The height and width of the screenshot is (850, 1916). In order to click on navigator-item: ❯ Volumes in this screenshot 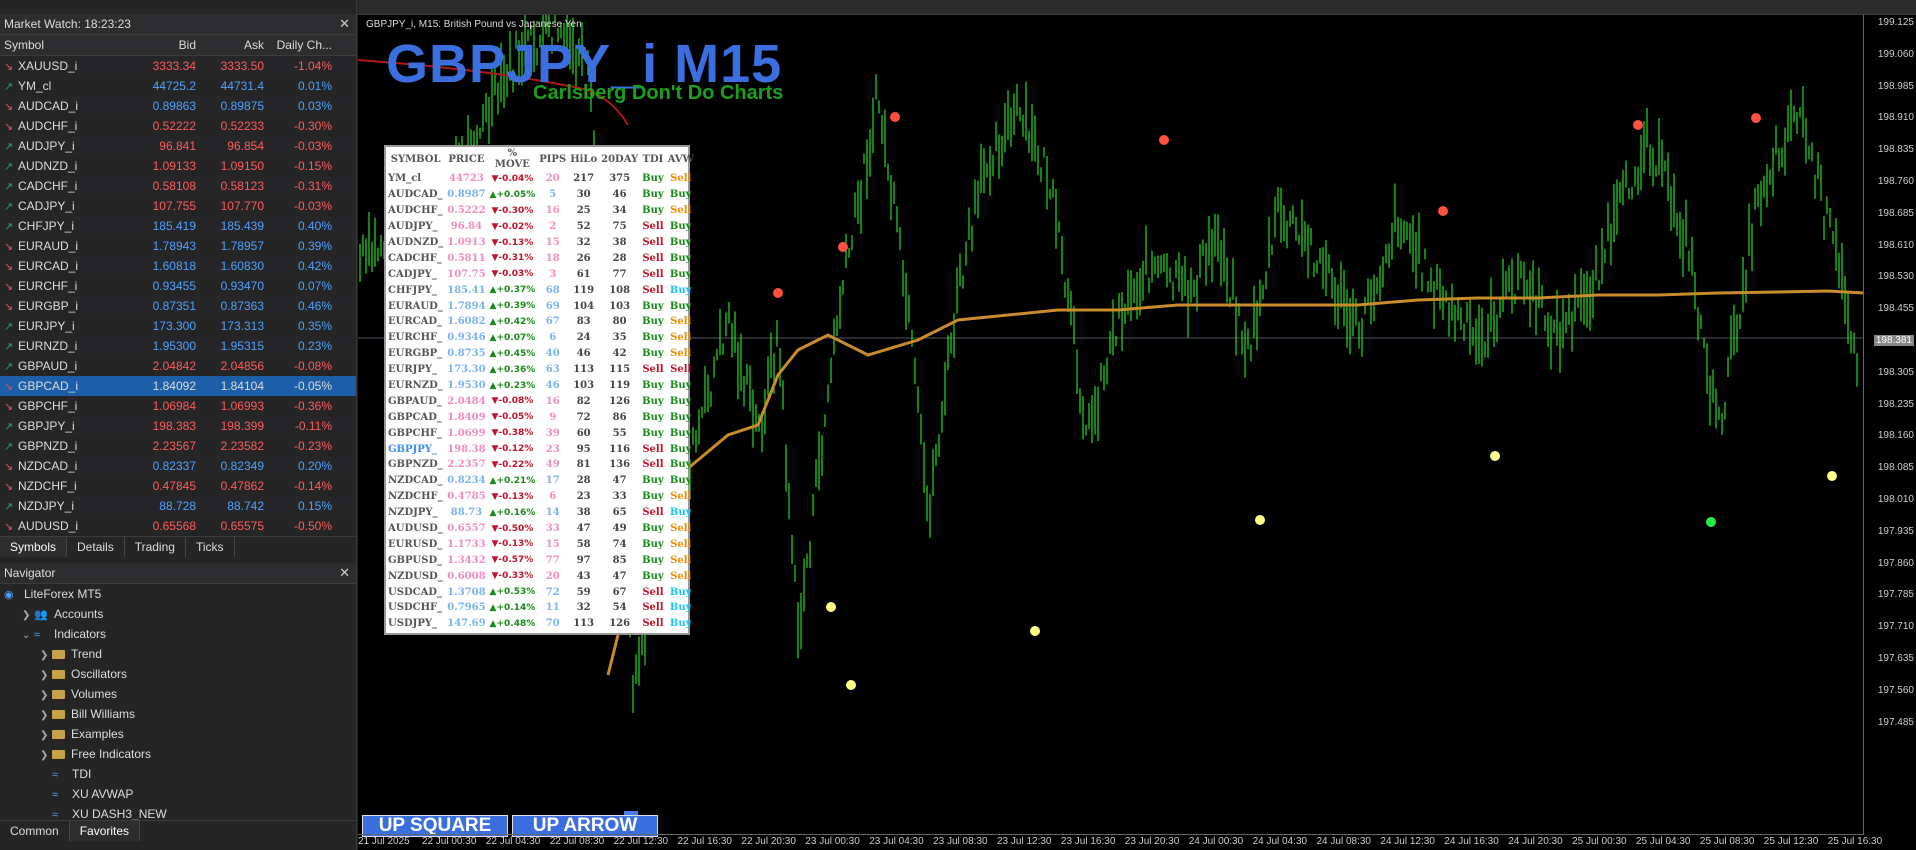, I will do `click(178, 694)`.